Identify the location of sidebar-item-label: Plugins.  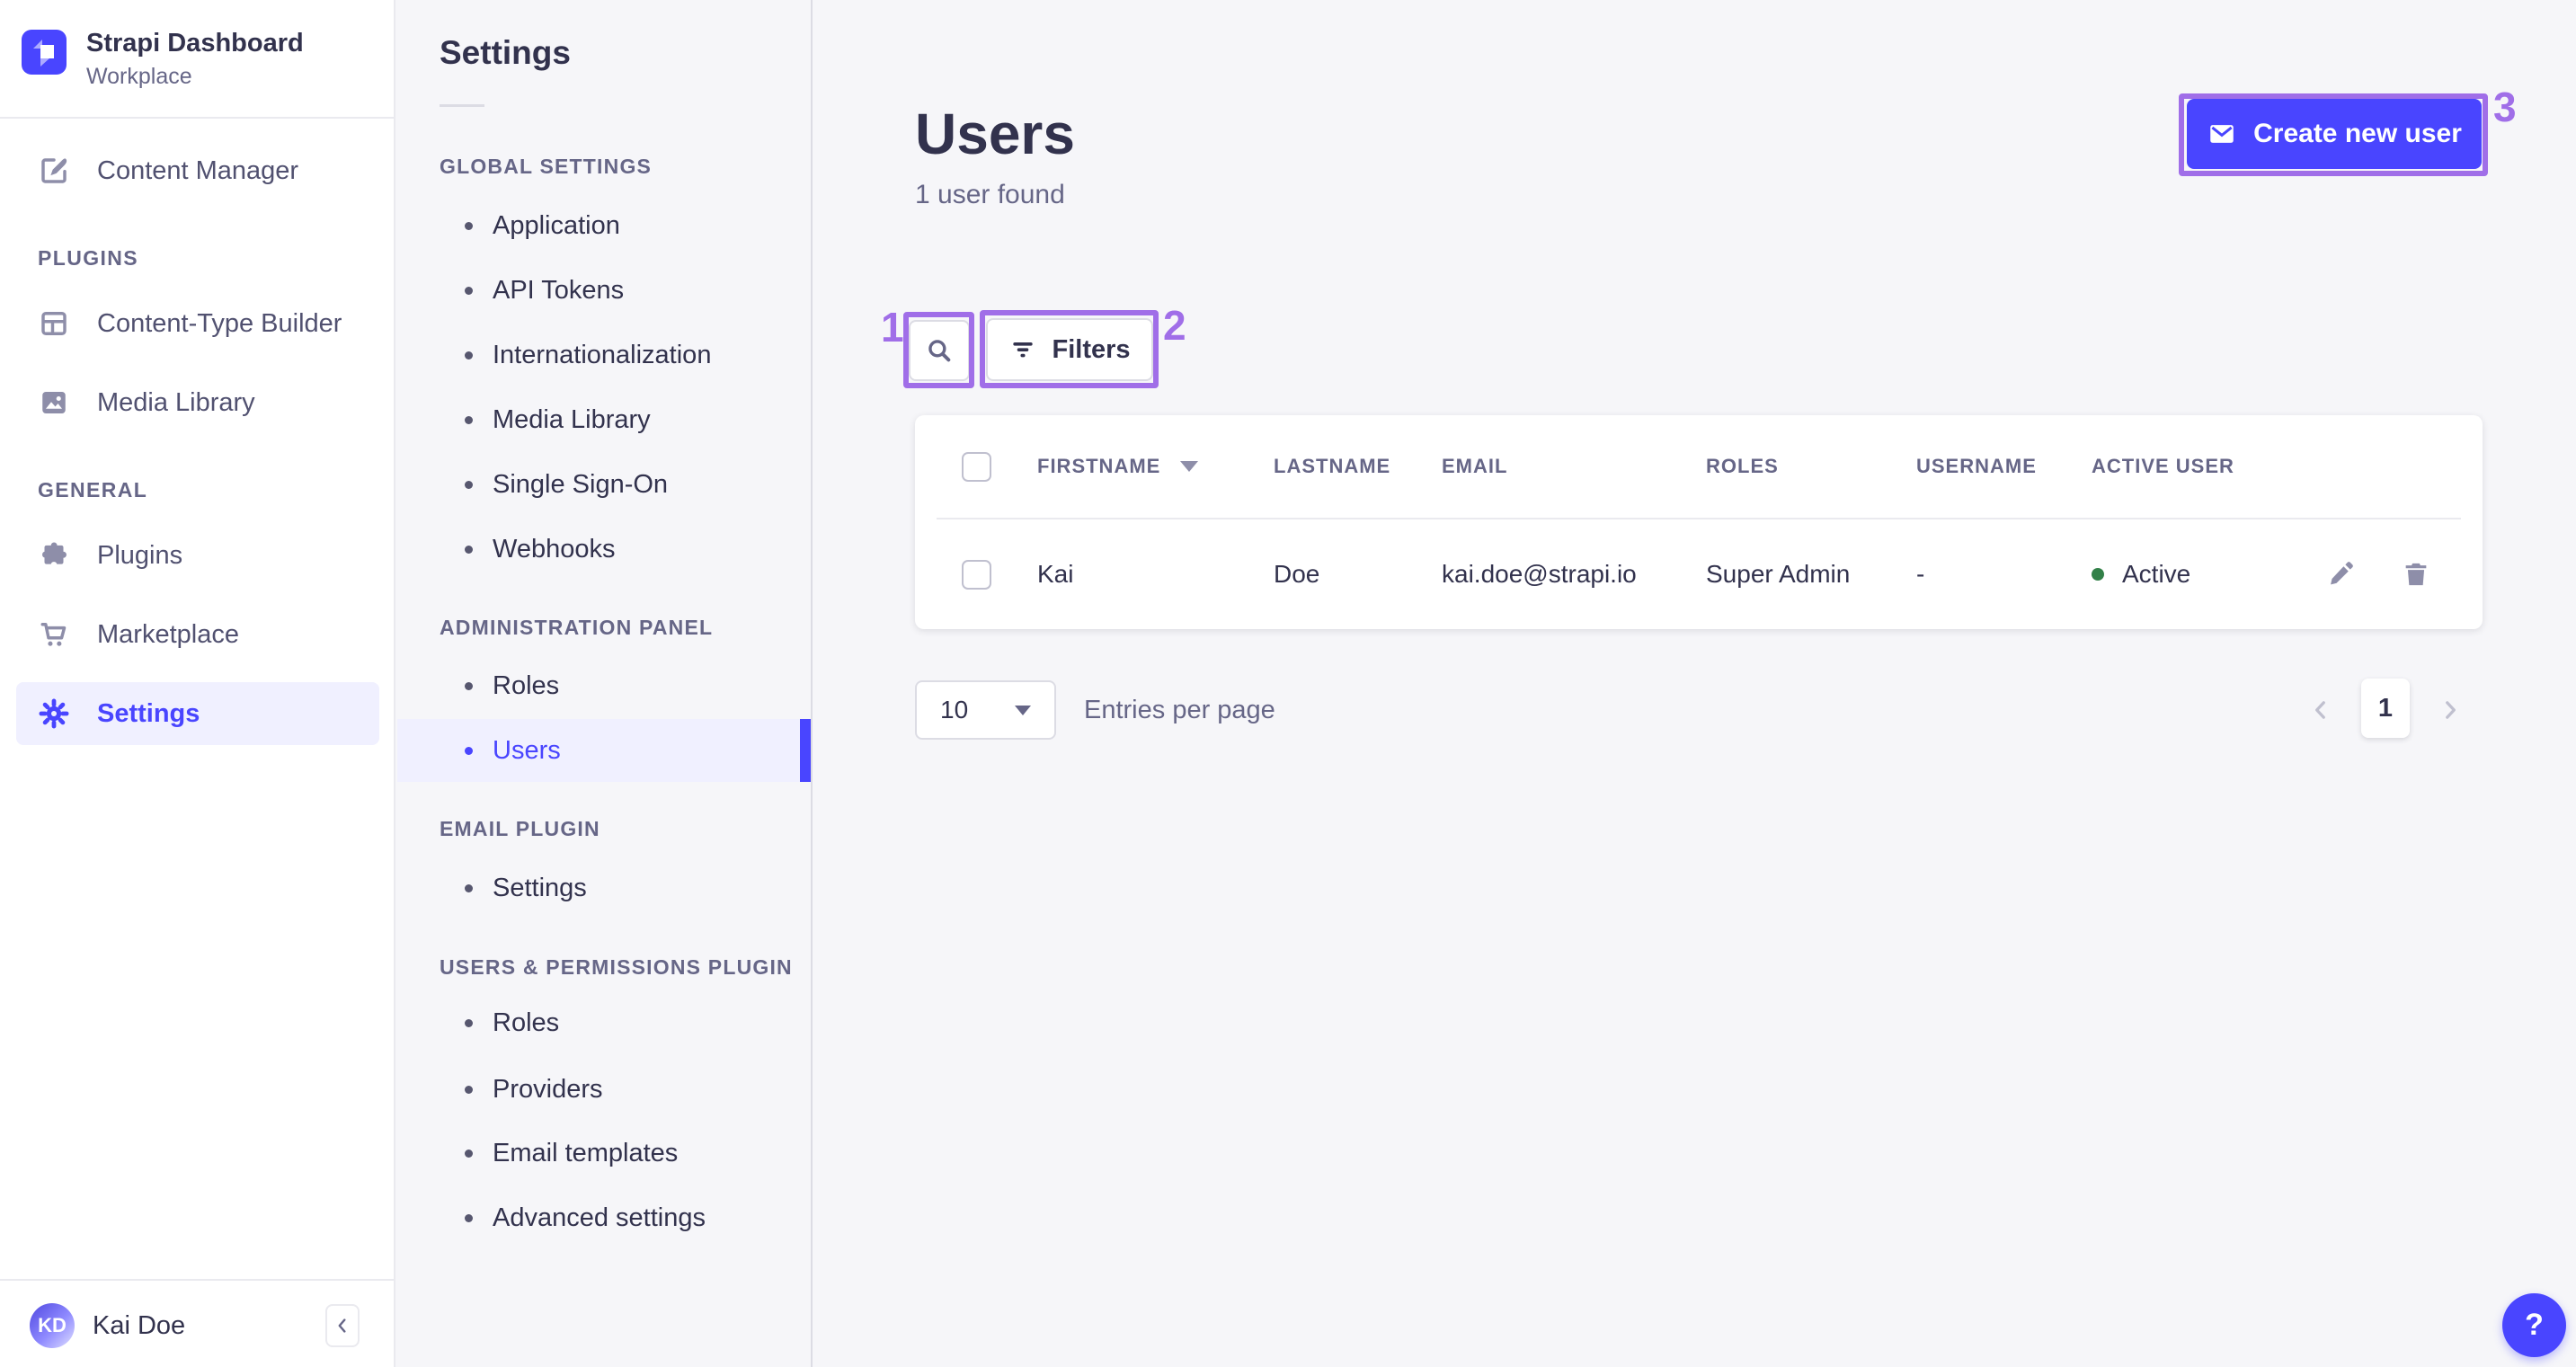
(140, 555).